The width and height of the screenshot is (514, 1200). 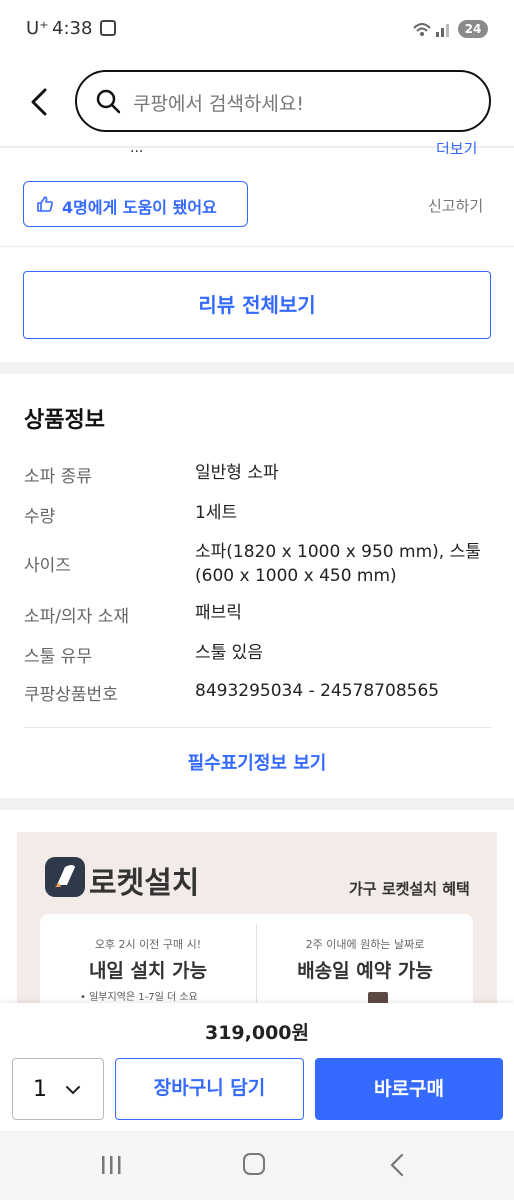 What do you see at coordinates (473, 29) in the screenshot?
I see `battery-indicator: 24` at bounding box center [473, 29].